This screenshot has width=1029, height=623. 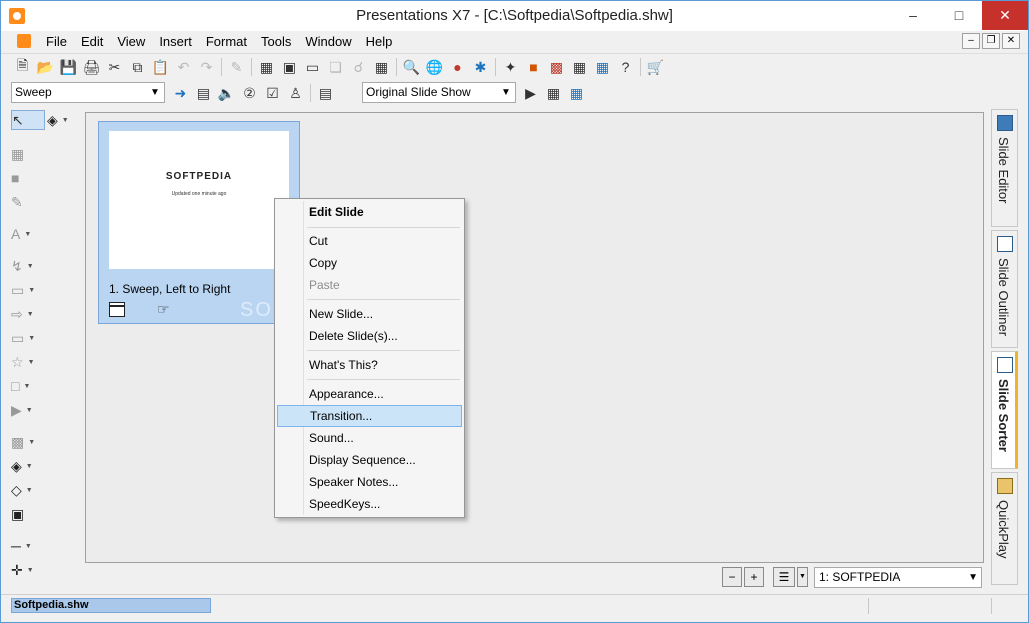 I want to click on grid-icon: ▦, so click(x=381, y=67).